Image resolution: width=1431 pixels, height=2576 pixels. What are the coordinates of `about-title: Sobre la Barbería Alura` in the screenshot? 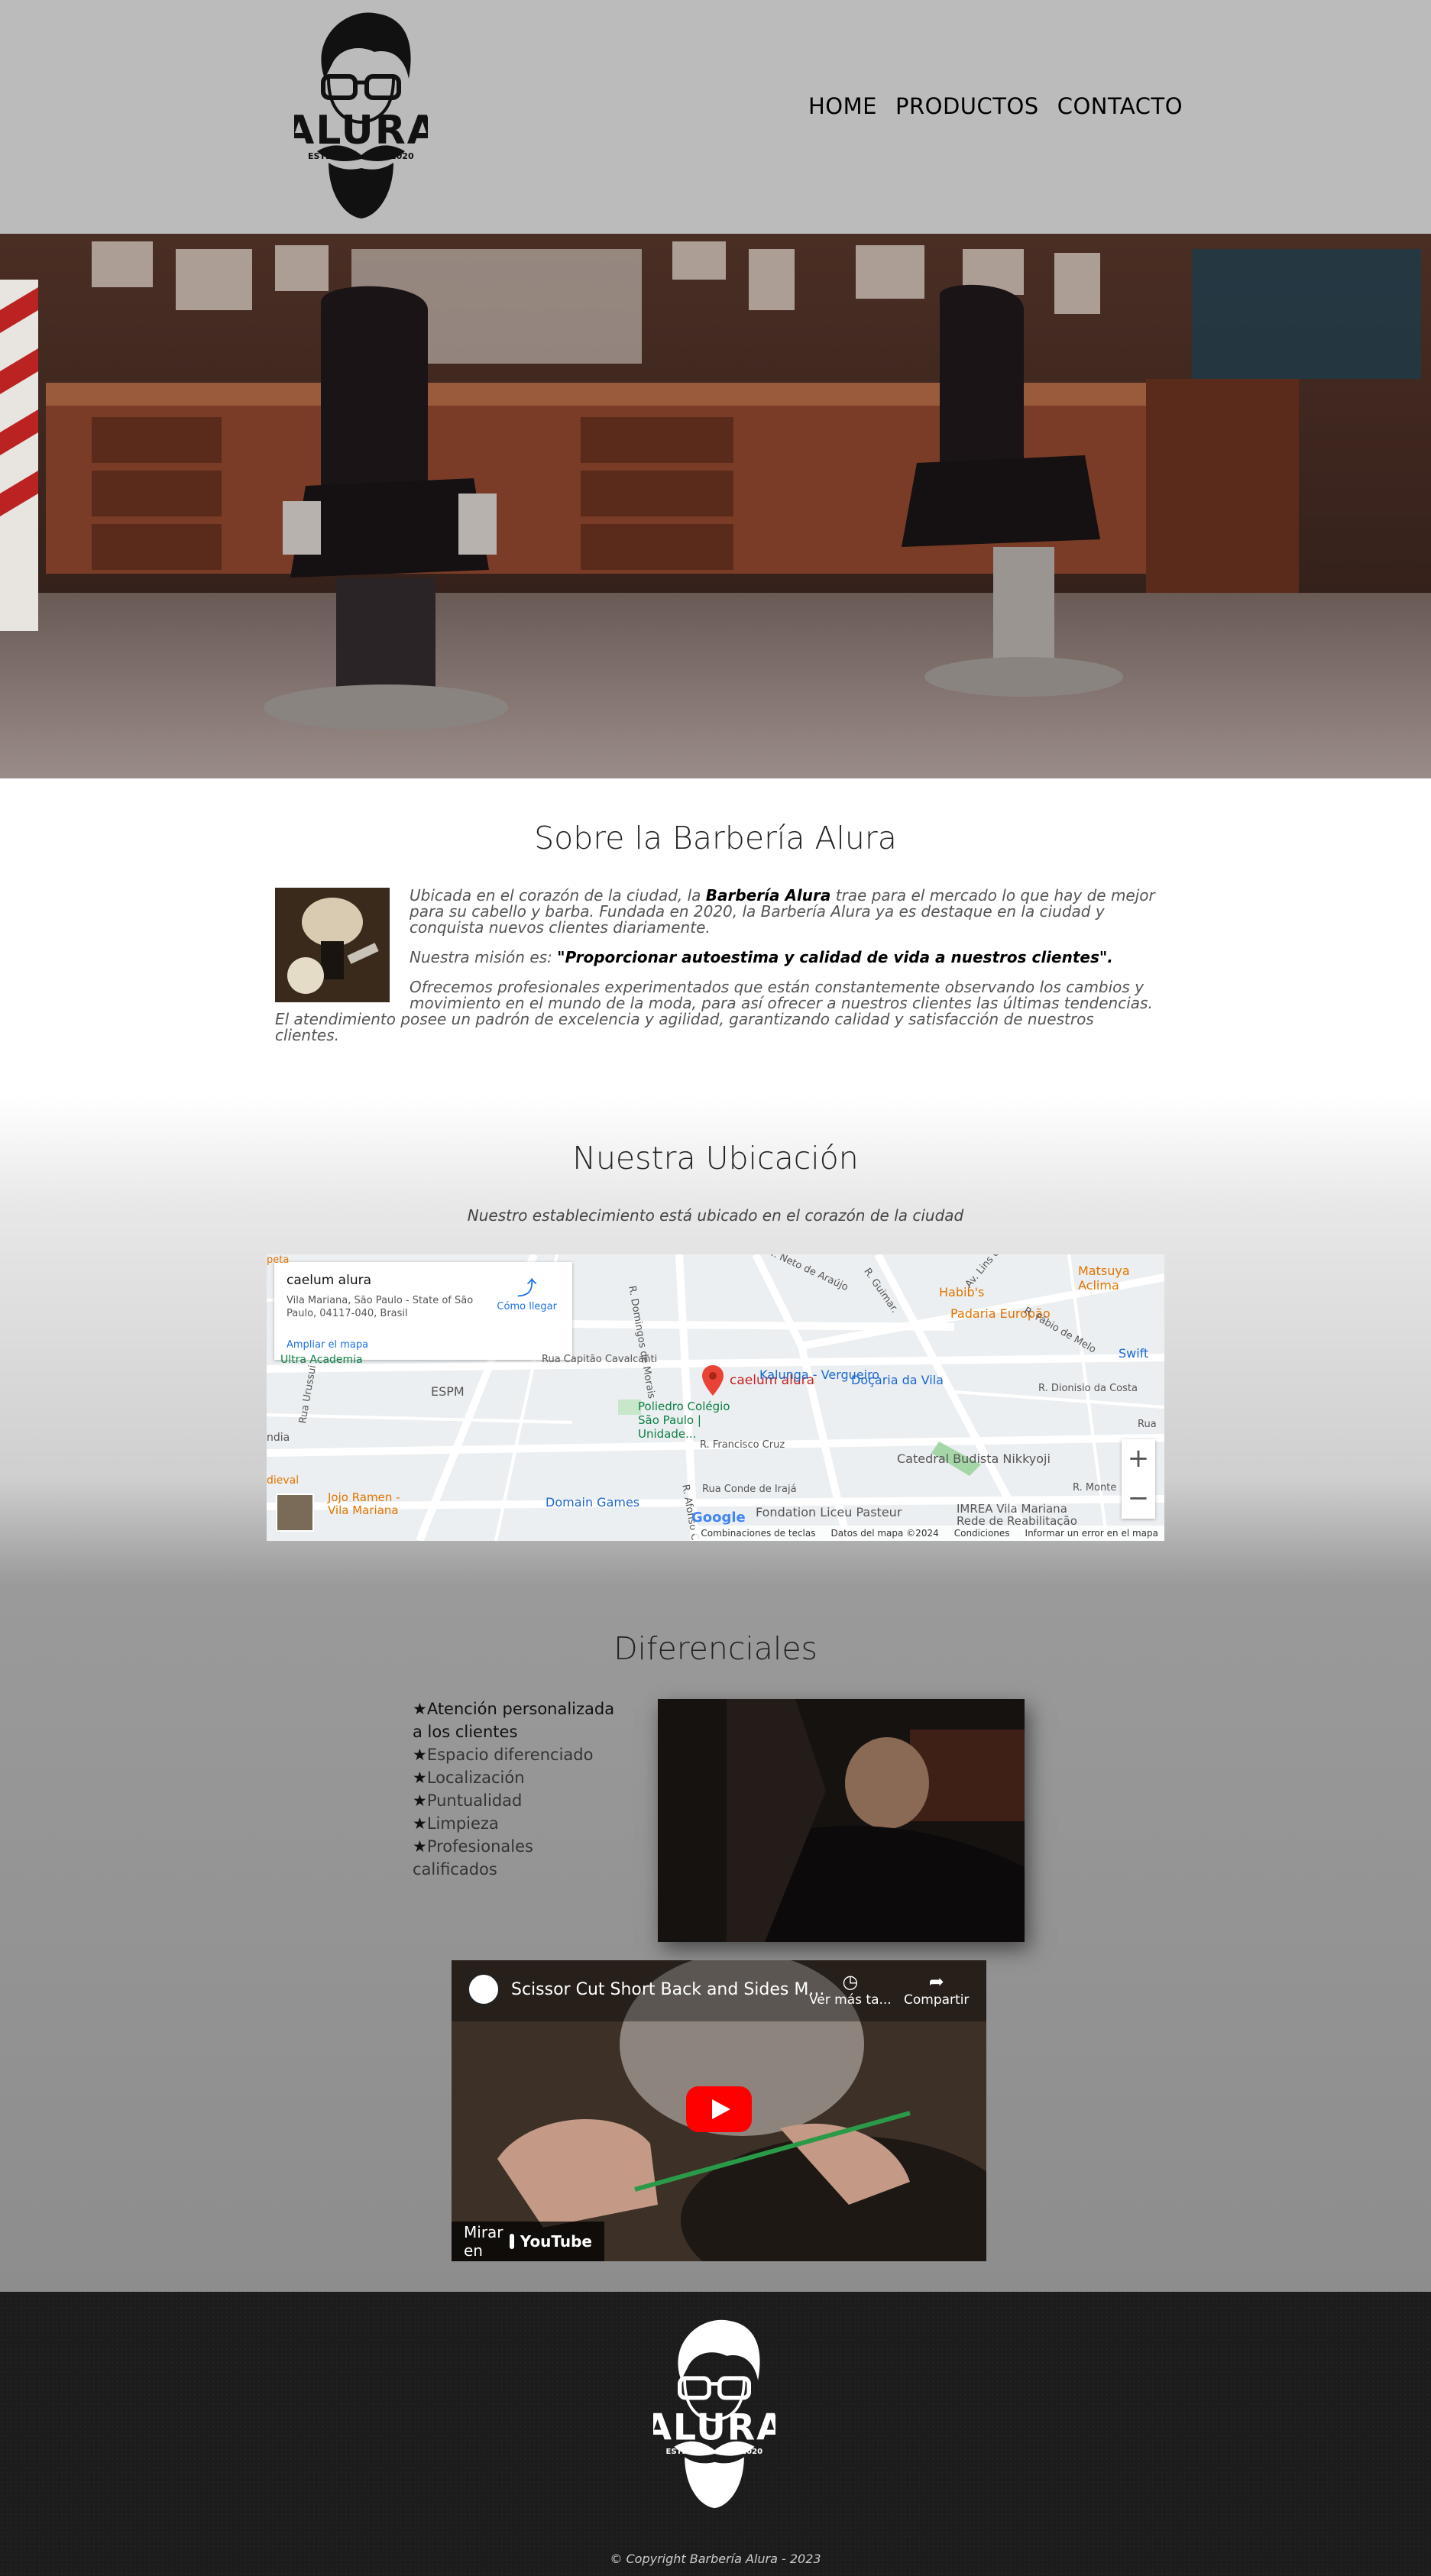 It's located at (715, 838).